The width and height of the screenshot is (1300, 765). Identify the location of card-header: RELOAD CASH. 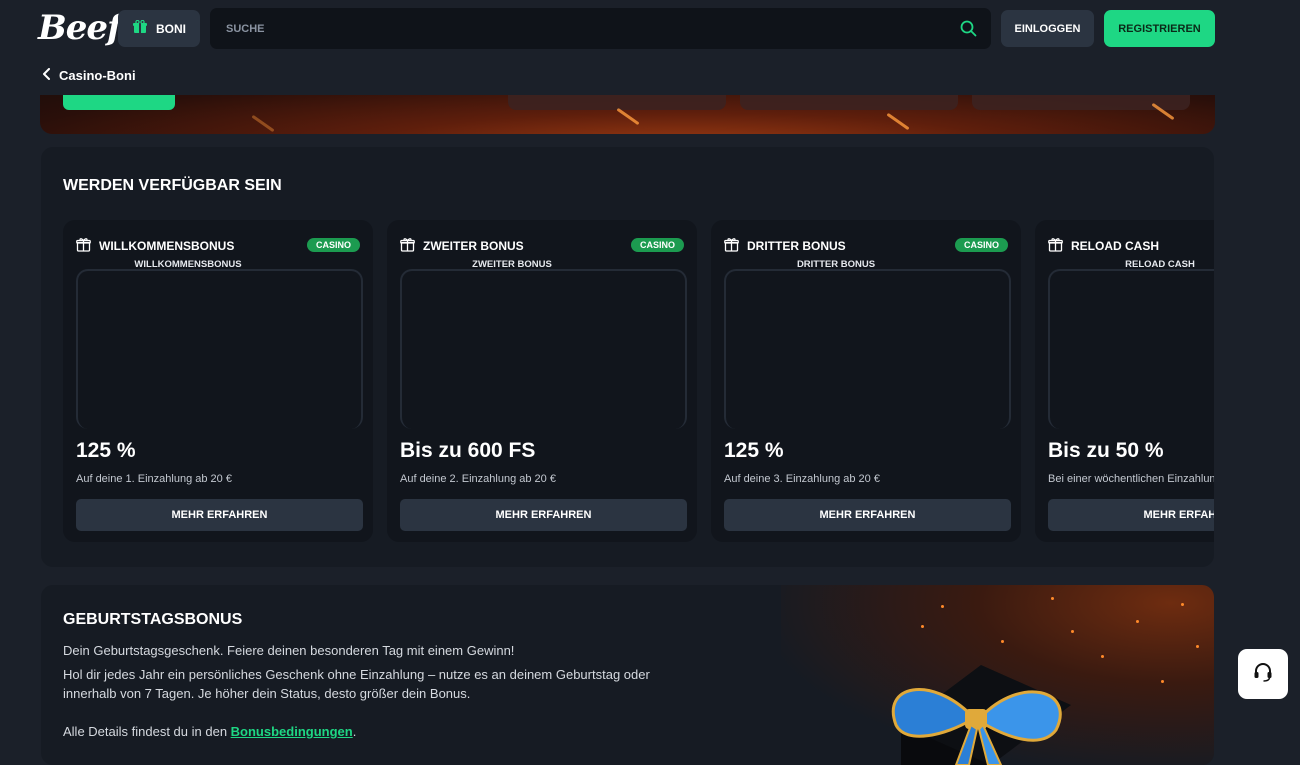
(1103, 246).